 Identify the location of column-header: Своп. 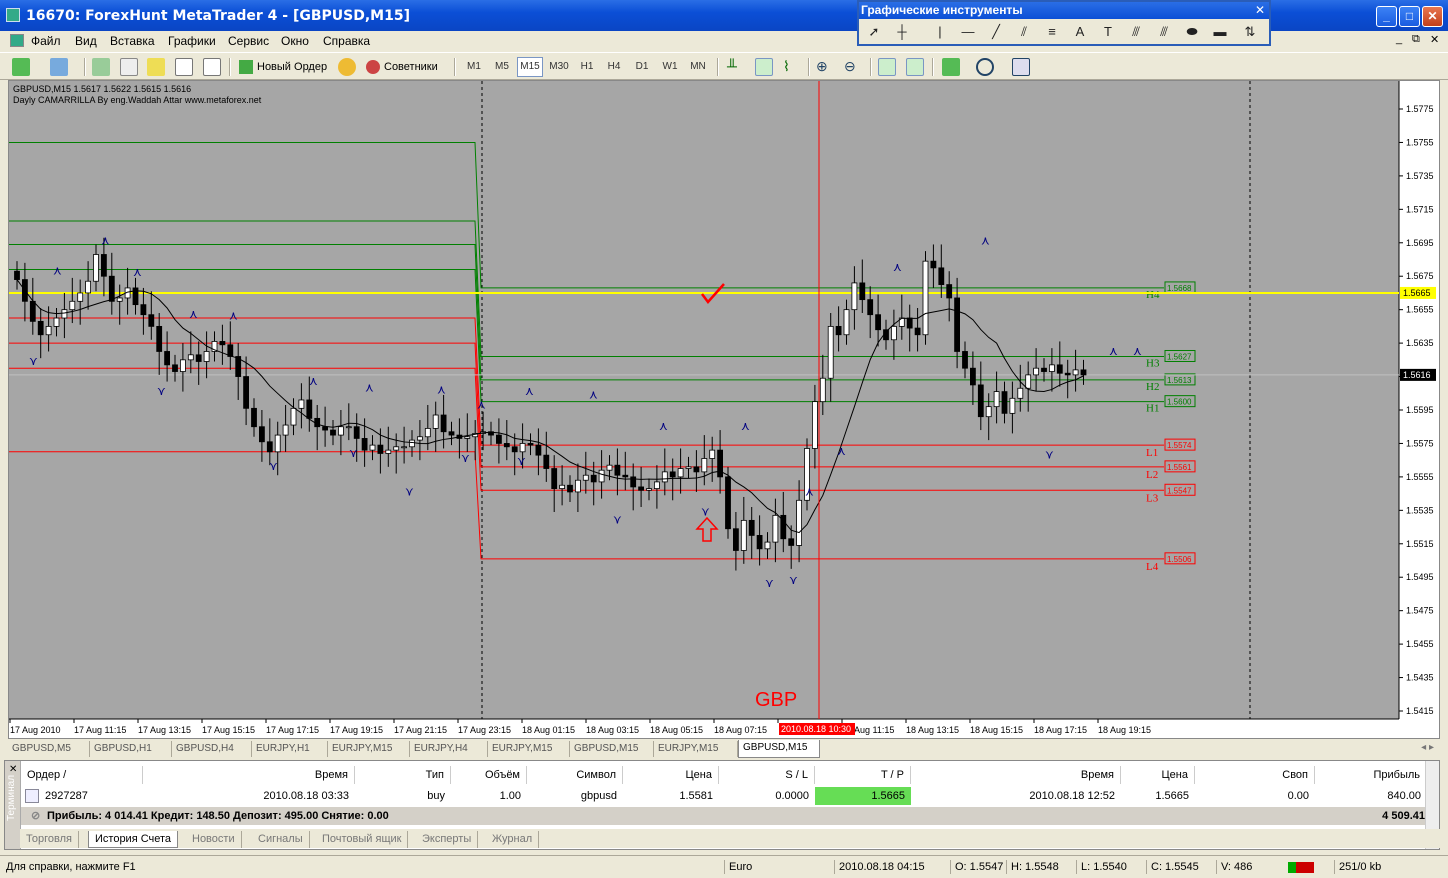
(1255, 775).